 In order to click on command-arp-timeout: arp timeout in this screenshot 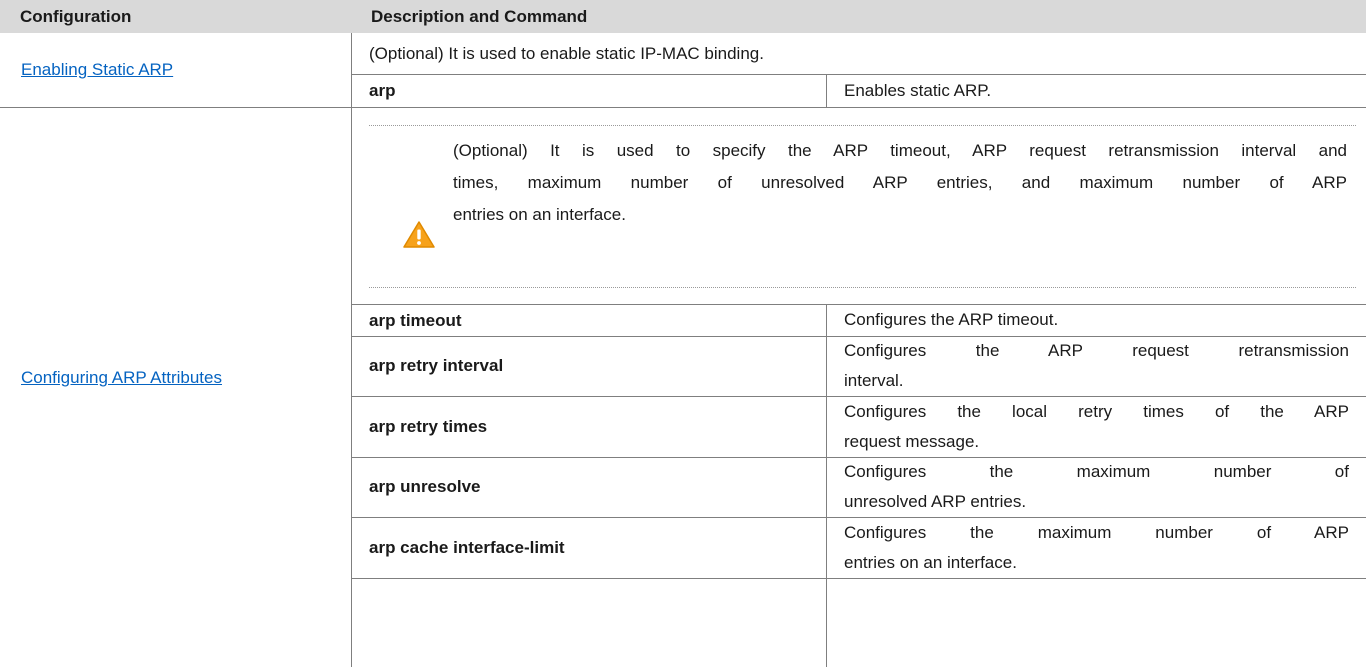, I will do `click(415, 320)`.